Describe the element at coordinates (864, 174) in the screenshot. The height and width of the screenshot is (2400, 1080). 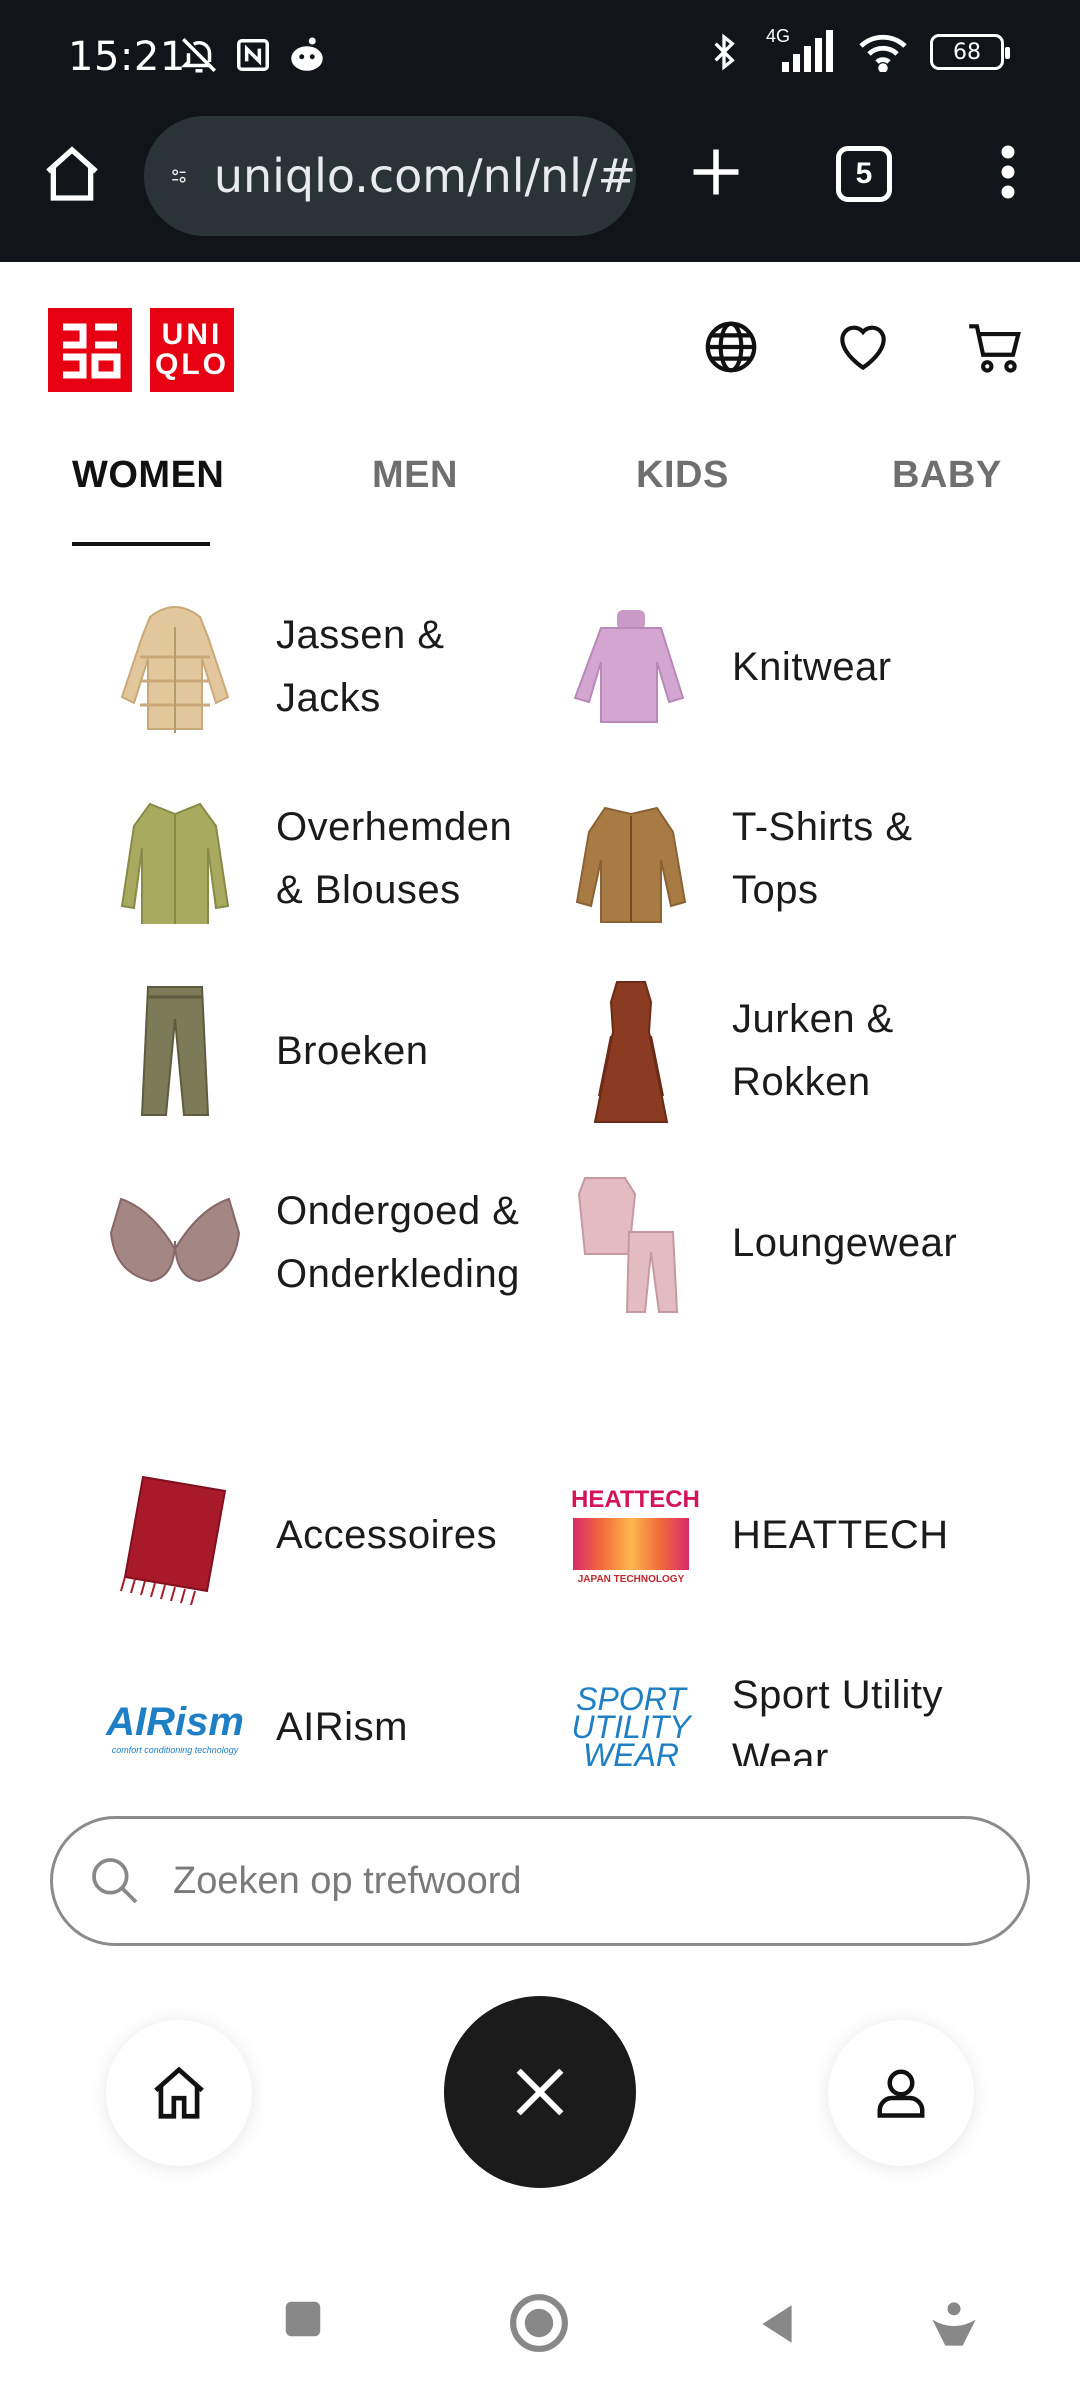
I see `tab-switcher-button: 5` at that location.